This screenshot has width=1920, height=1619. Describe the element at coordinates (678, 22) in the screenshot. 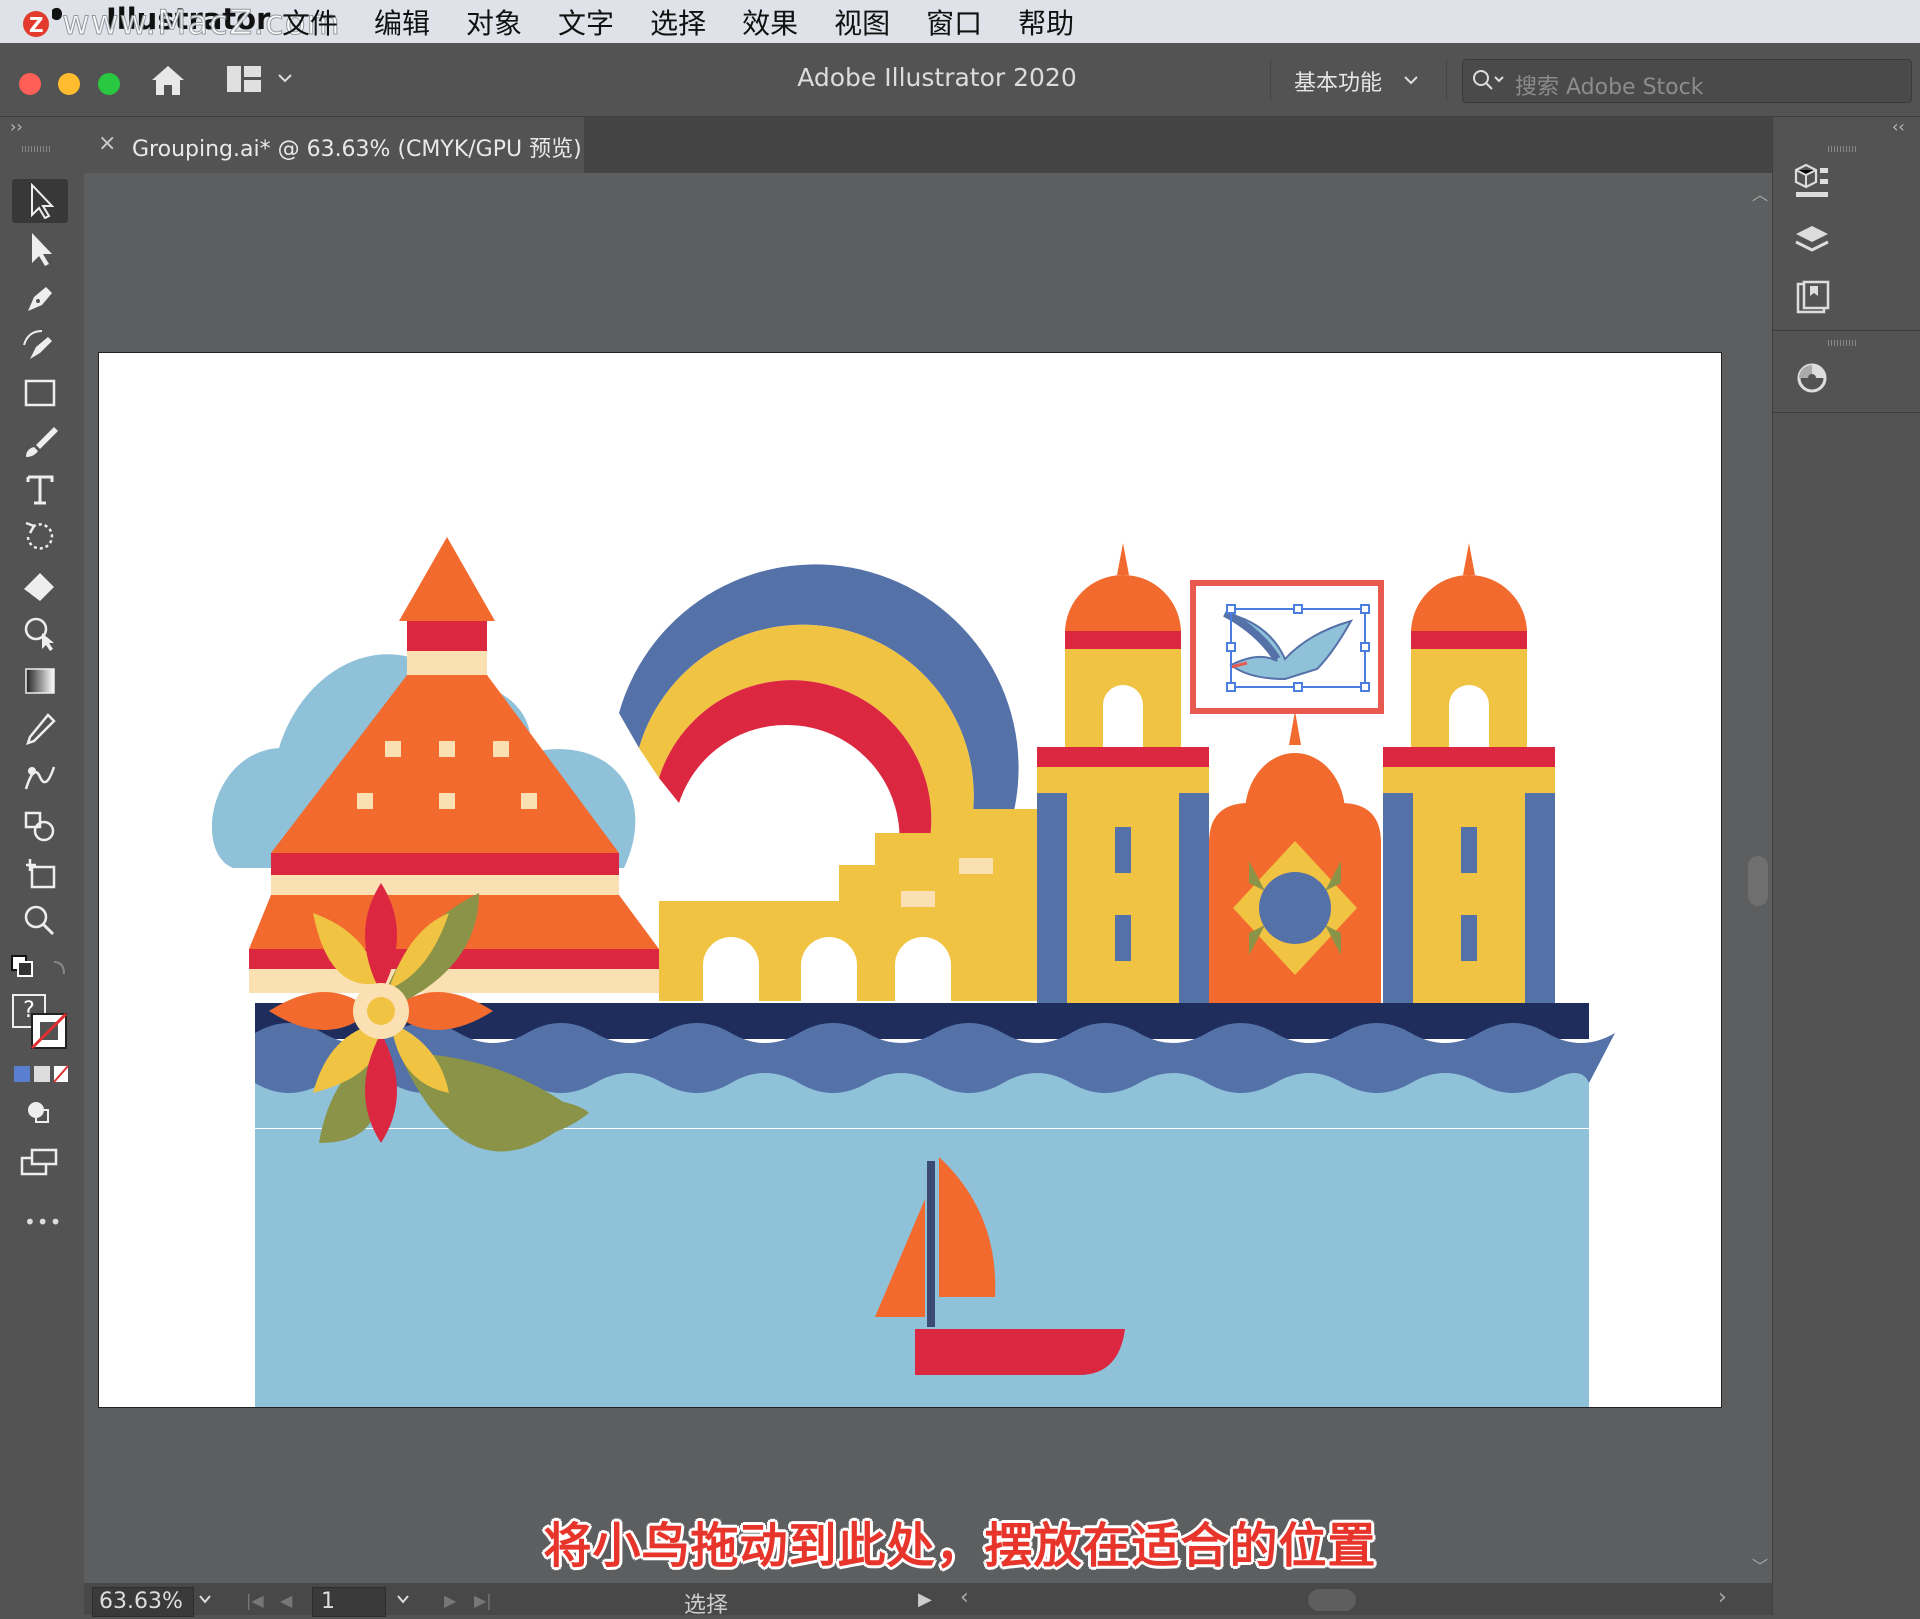

I see `menu-select: 选择` at that location.